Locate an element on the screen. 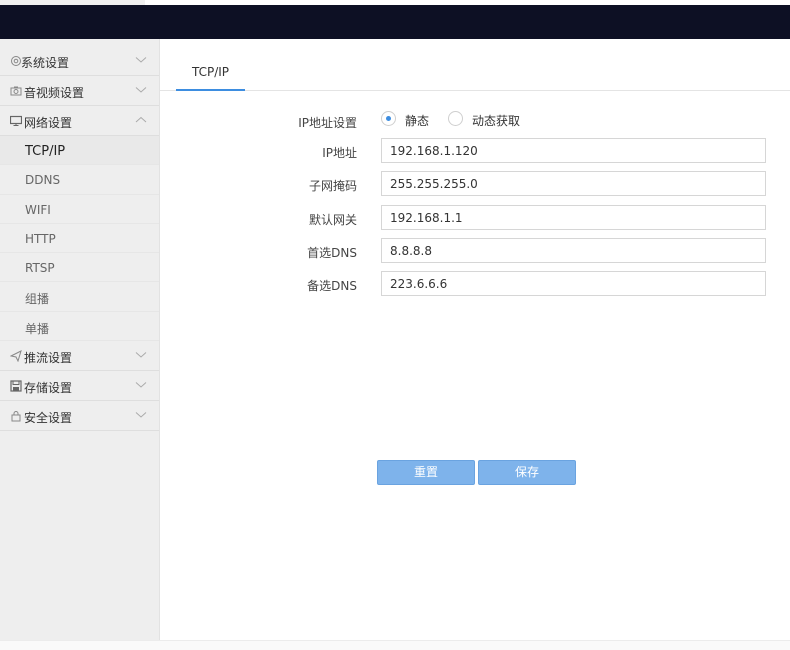 The width and height of the screenshot is (790, 650). primary-dns-row: 首选DNS is located at coordinates (475, 251).